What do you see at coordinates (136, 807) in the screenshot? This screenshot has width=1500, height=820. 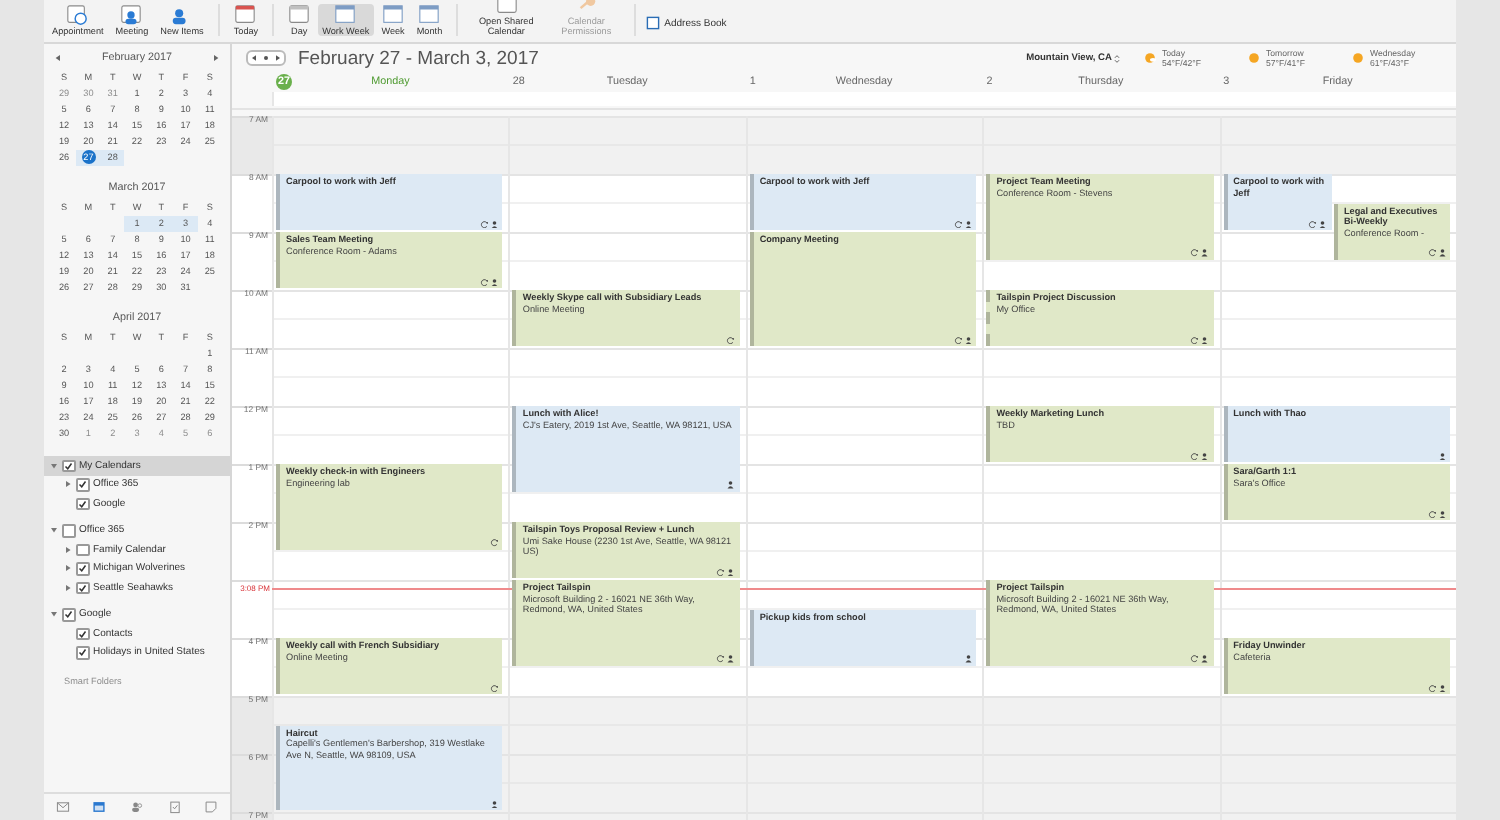 I see `people-icon` at bounding box center [136, 807].